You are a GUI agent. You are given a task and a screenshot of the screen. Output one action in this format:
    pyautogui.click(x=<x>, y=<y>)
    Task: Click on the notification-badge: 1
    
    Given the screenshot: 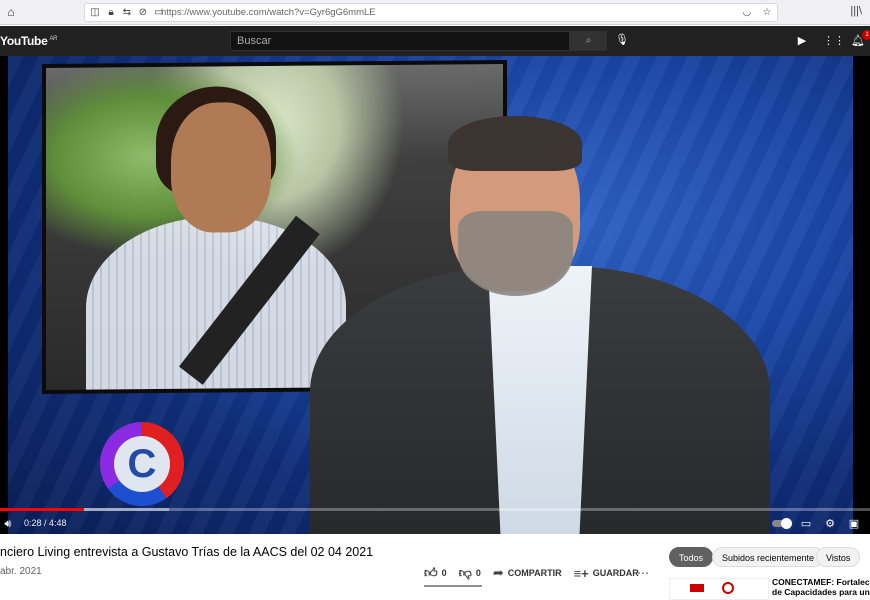 What is the action you would take?
    pyautogui.click(x=866, y=35)
    